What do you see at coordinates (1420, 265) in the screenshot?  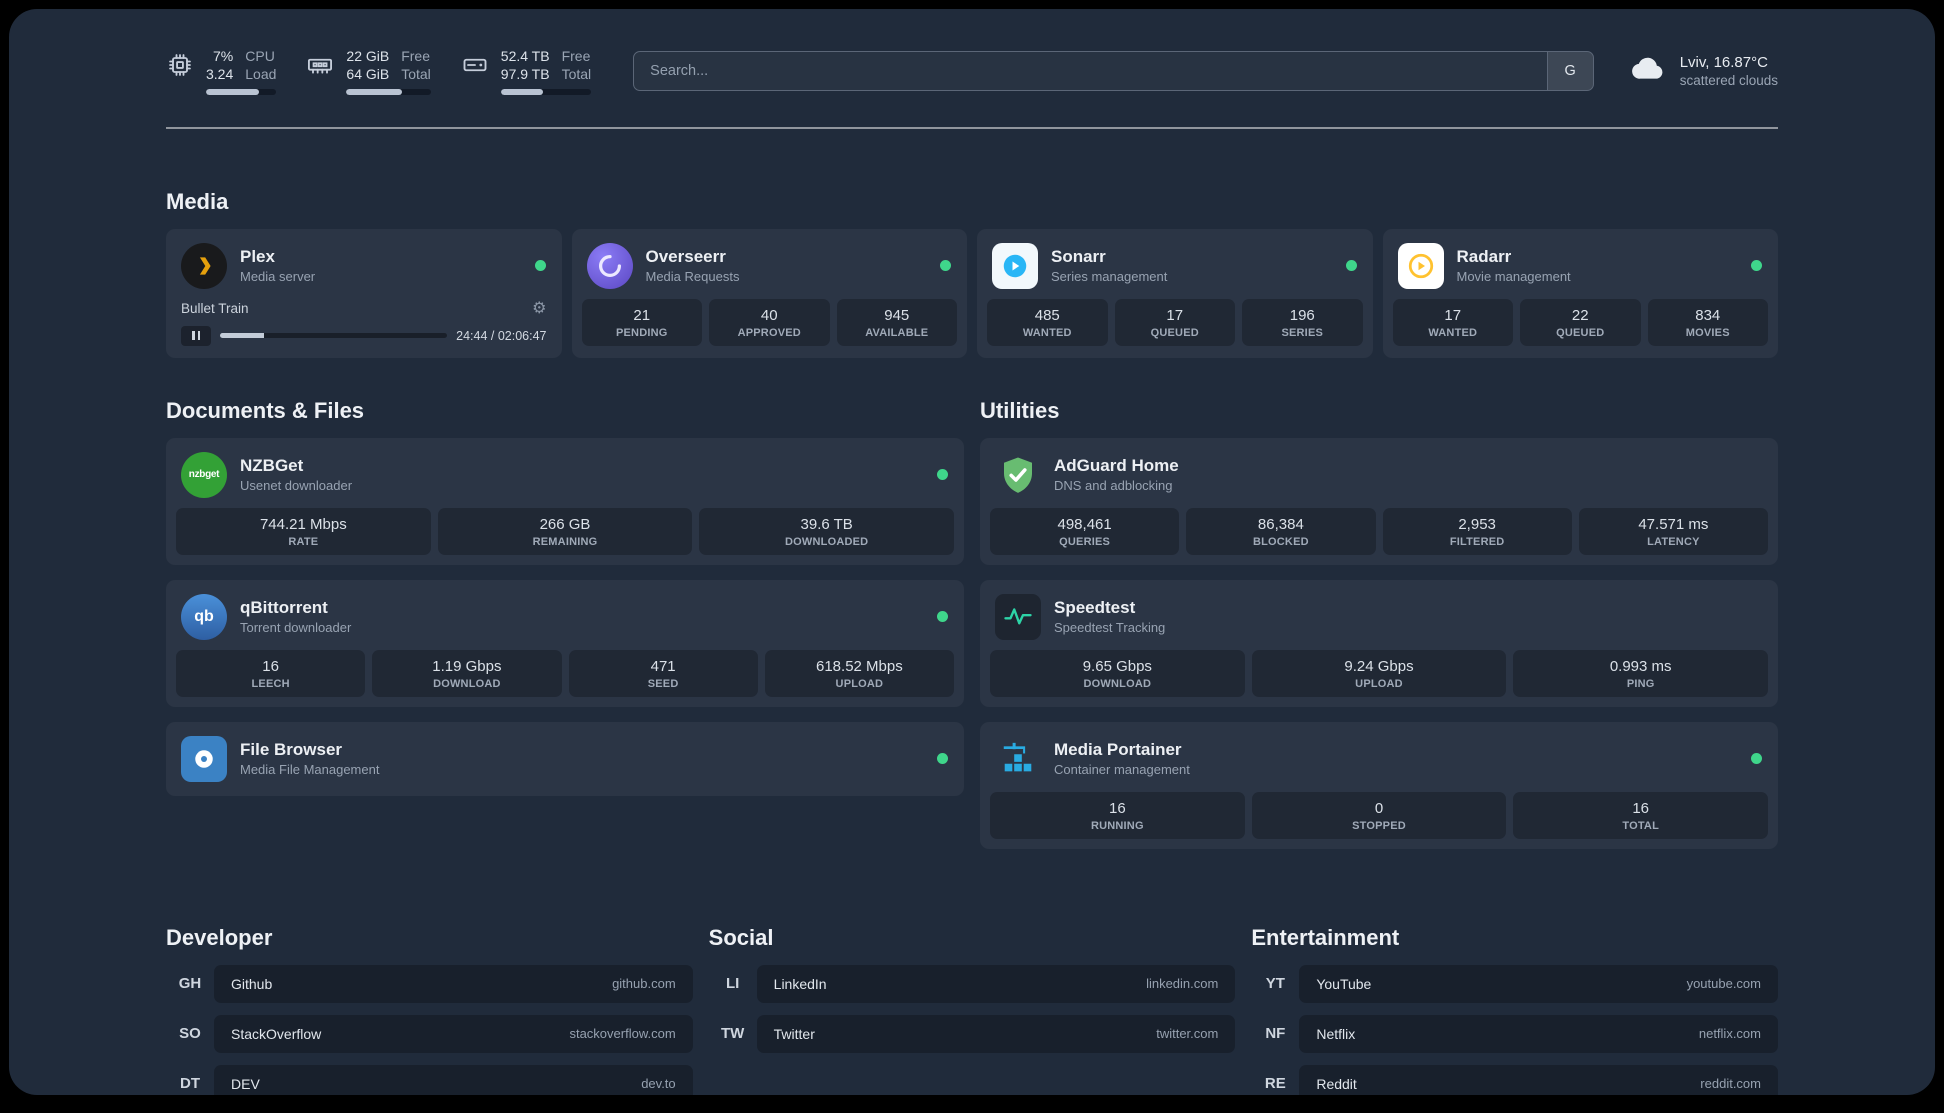 I see `radarr-icon` at bounding box center [1420, 265].